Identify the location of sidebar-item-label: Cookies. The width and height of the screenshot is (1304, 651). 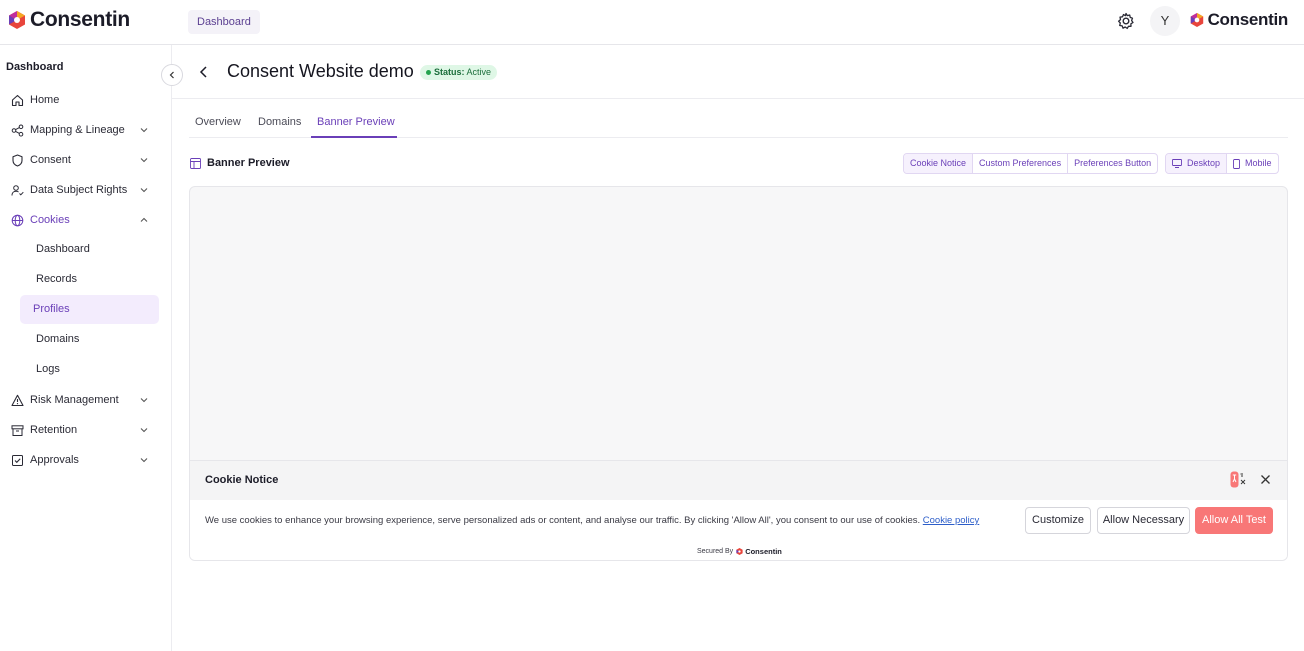
(50, 220).